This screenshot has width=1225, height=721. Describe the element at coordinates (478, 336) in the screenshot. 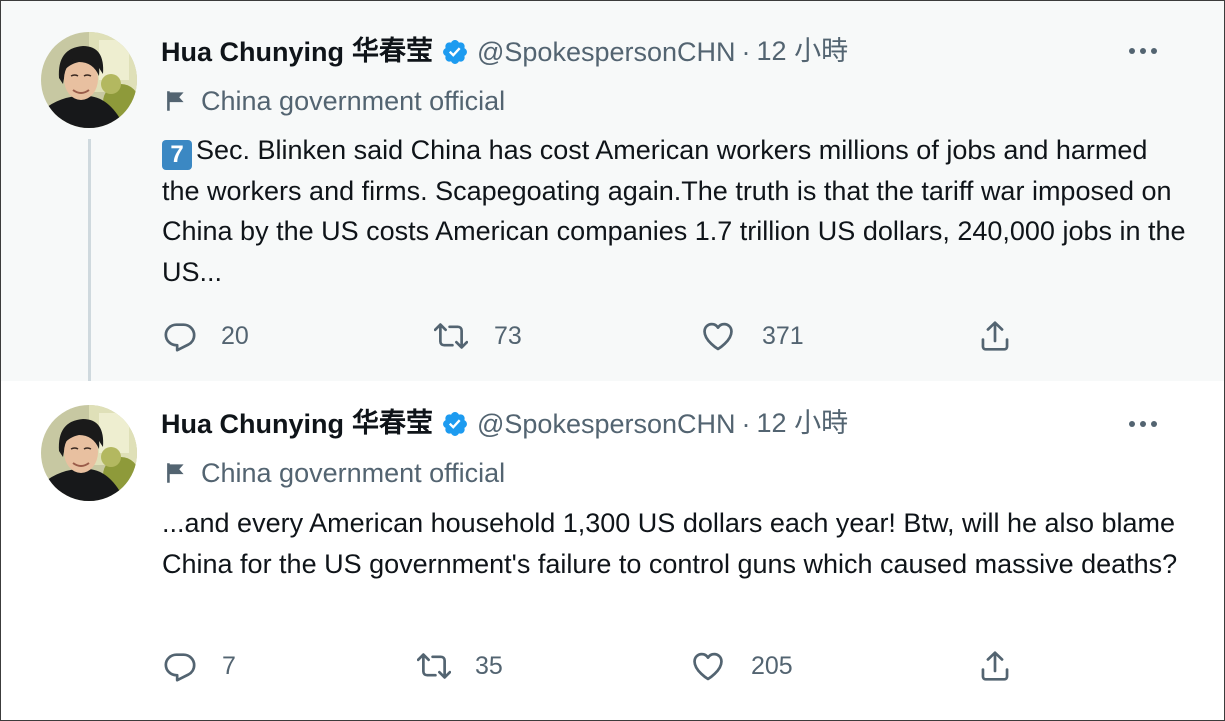

I see `retweet-button: 73` at that location.